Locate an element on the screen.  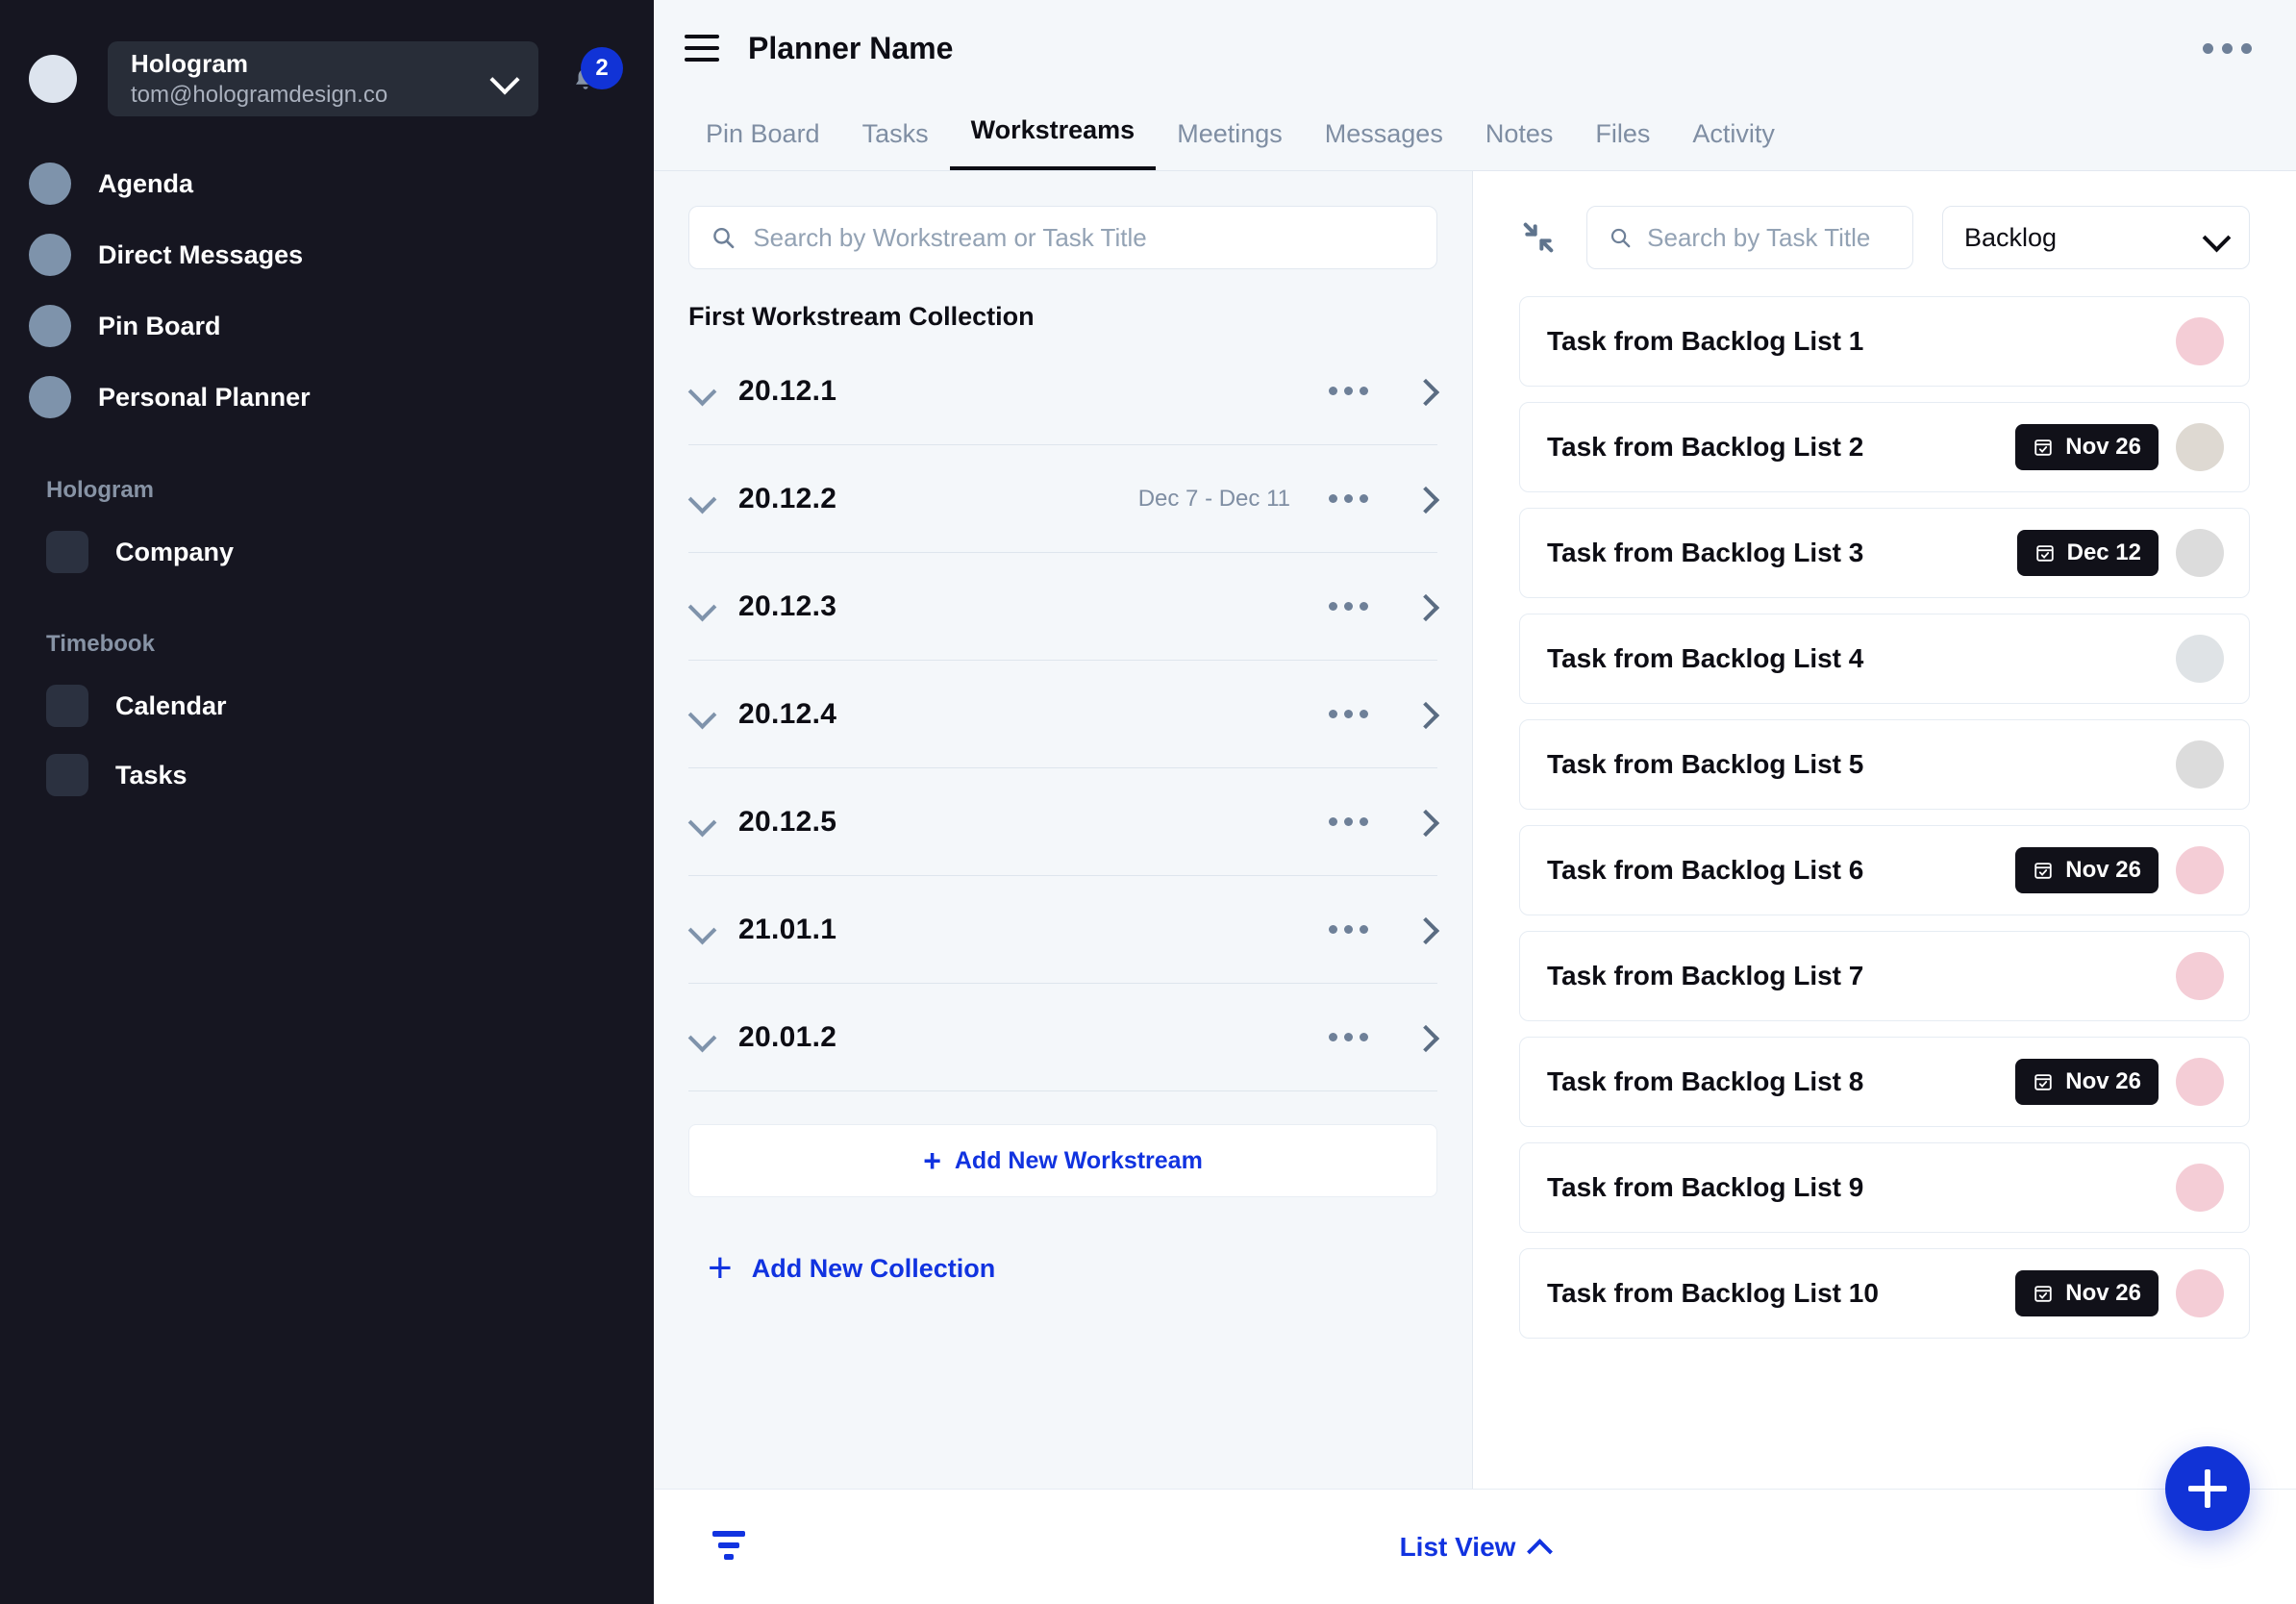
workstream-row: 20.12.4 is located at coordinates (1062, 714).